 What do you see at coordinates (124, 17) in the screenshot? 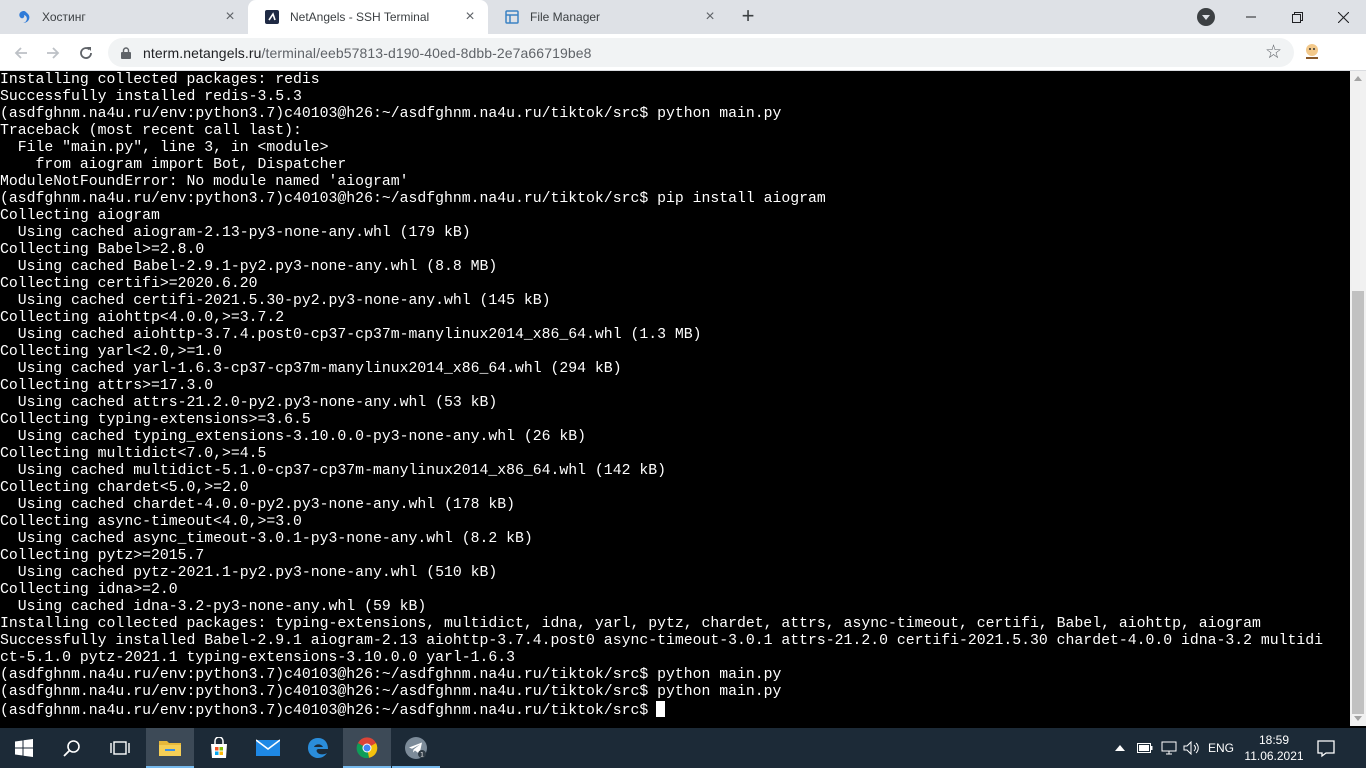
I see `tab-hosting: Хостинг ×` at bounding box center [124, 17].